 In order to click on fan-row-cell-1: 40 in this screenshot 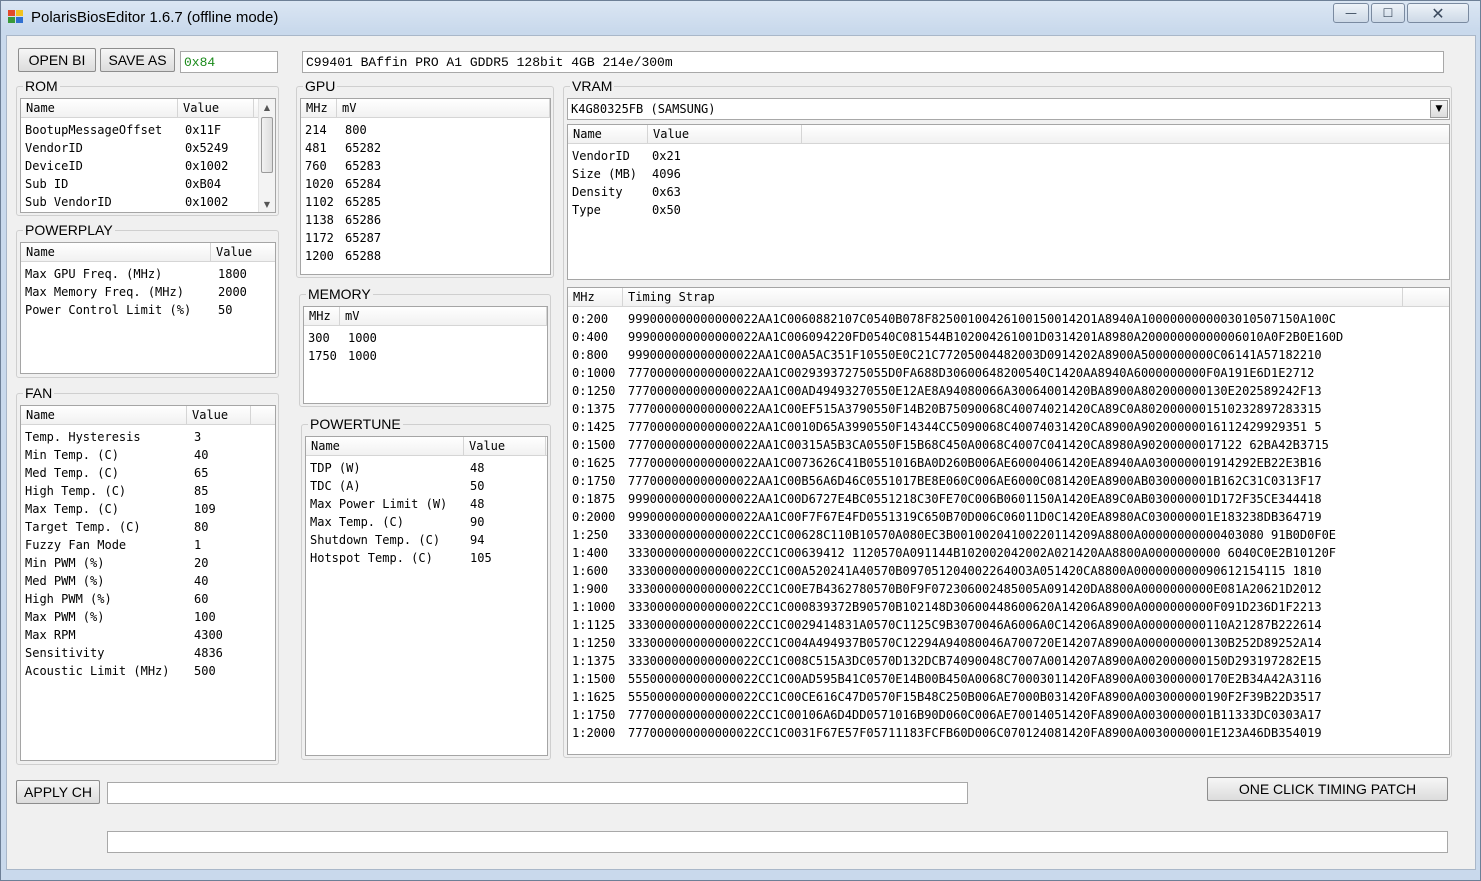, I will do `click(201, 581)`.